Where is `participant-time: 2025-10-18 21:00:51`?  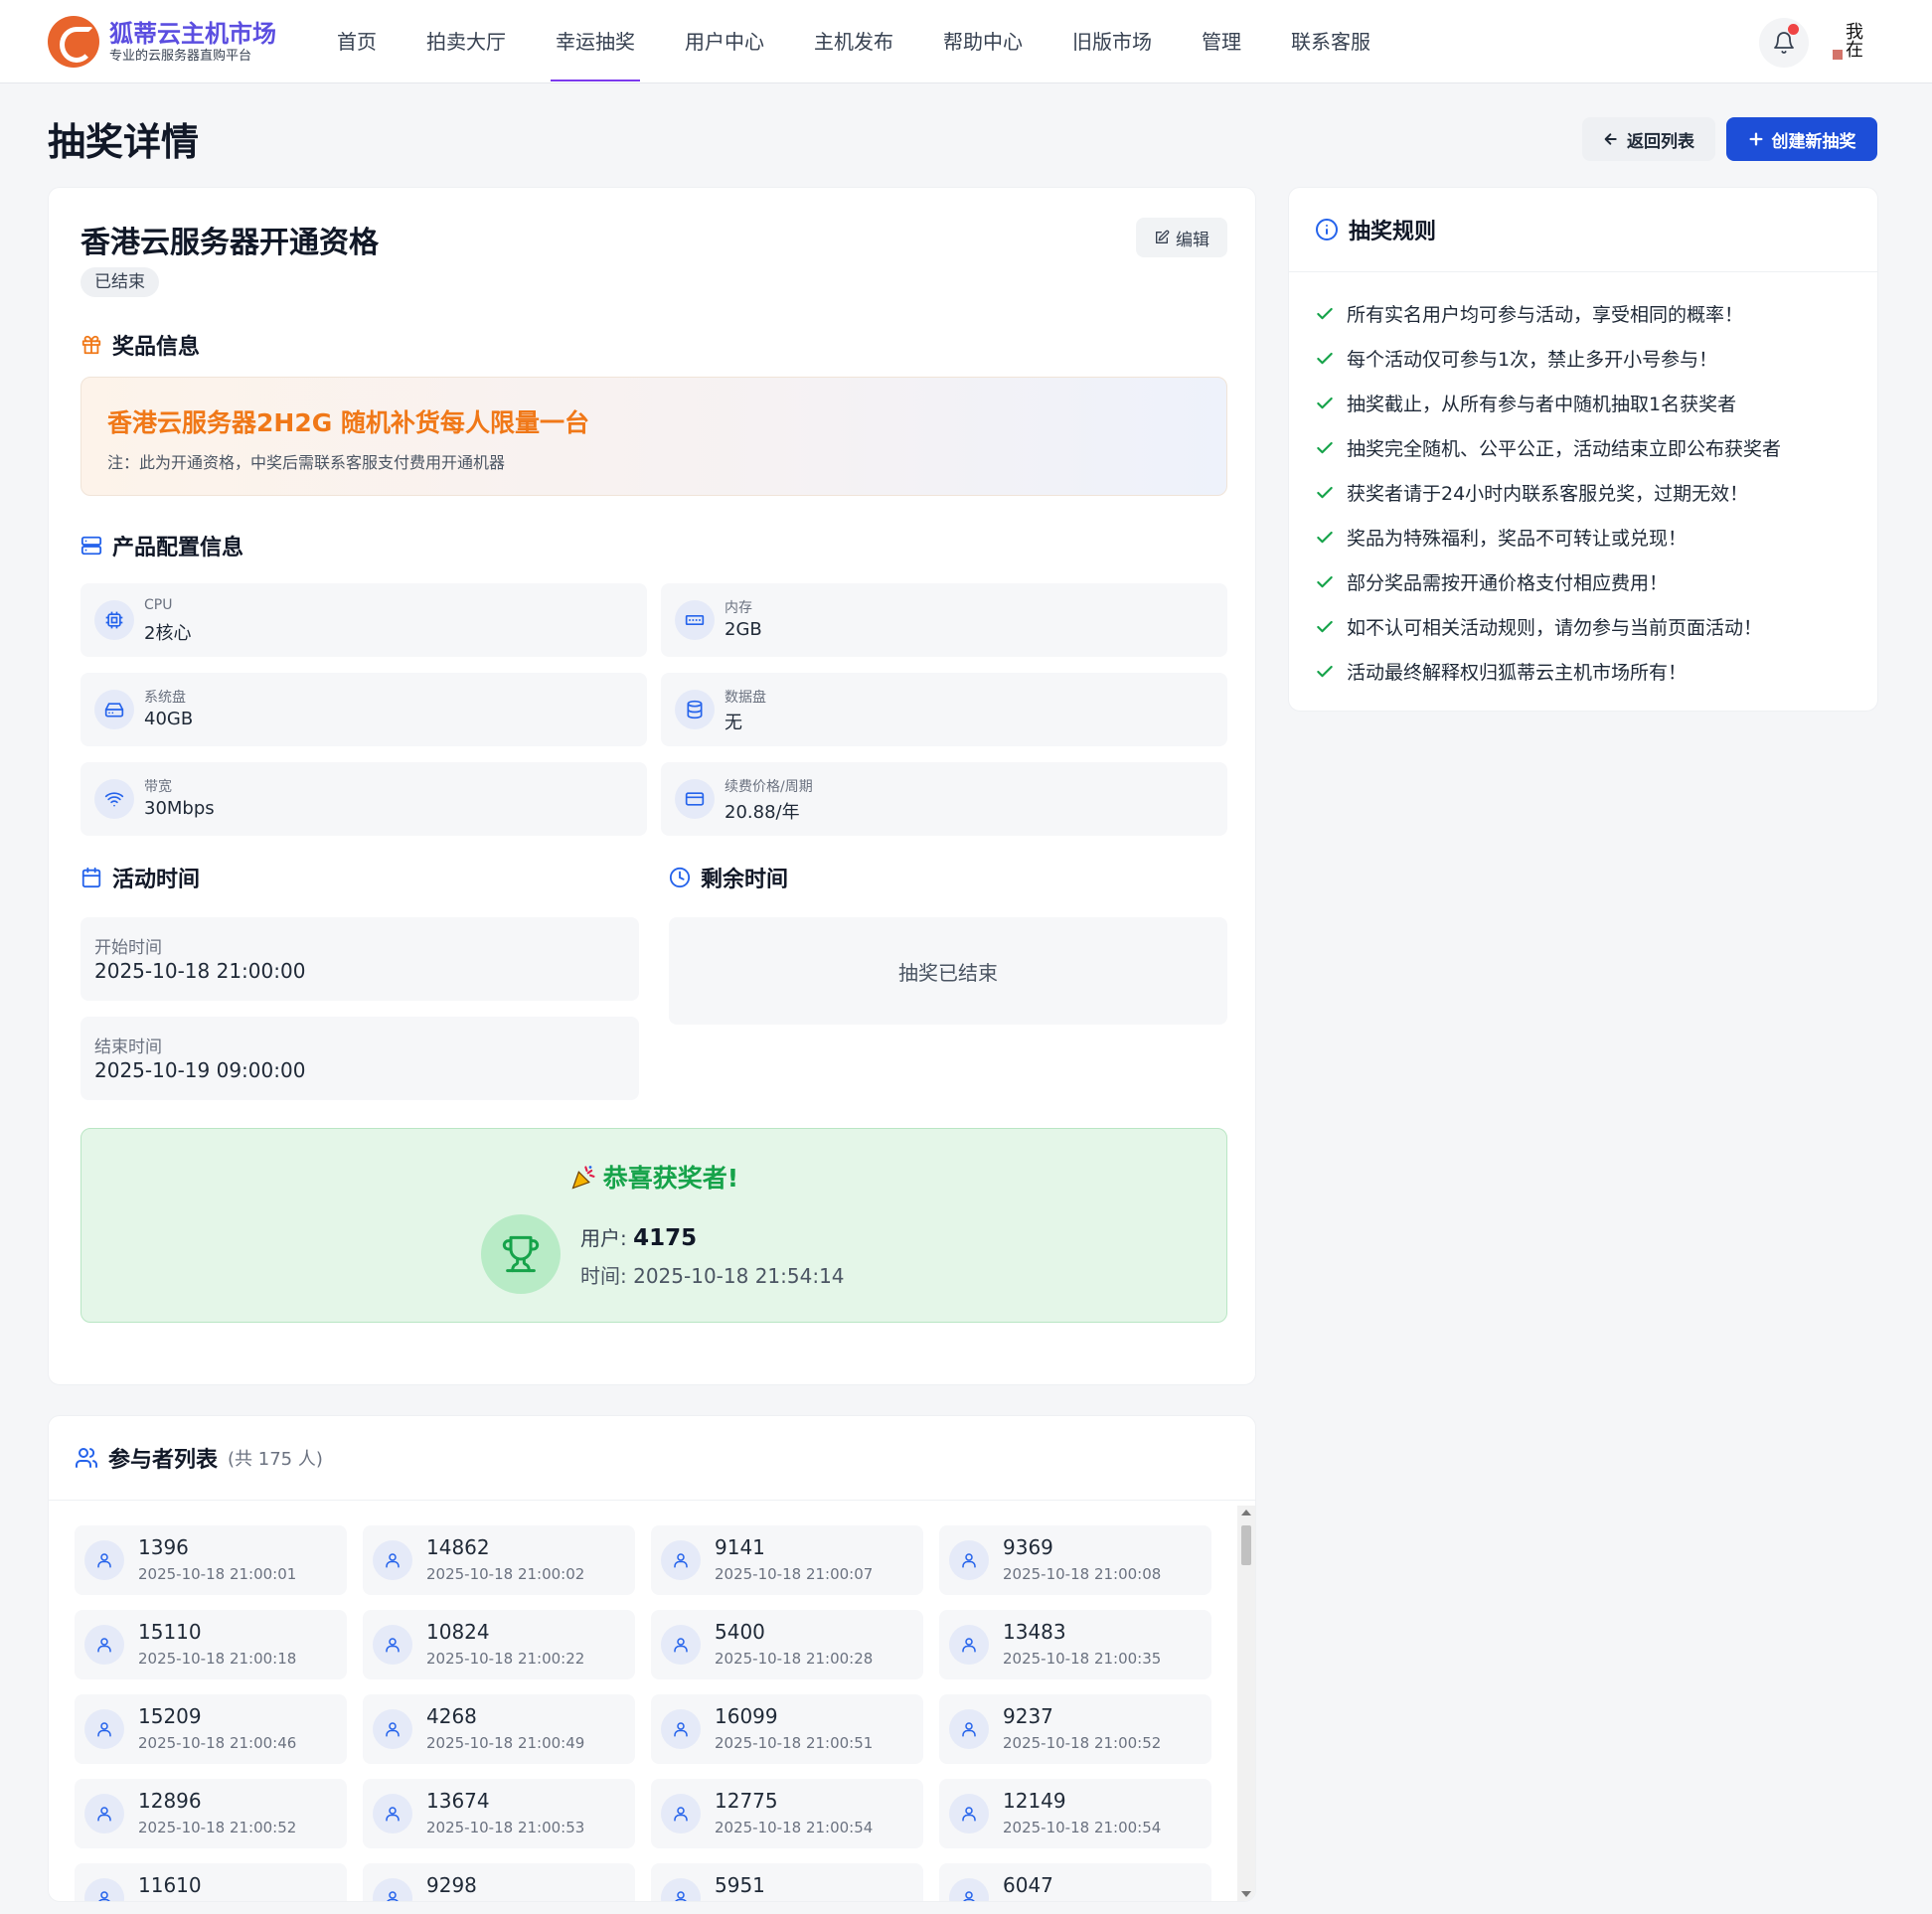
participant-time: 2025-10-18 21:00:51 is located at coordinates (794, 1743).